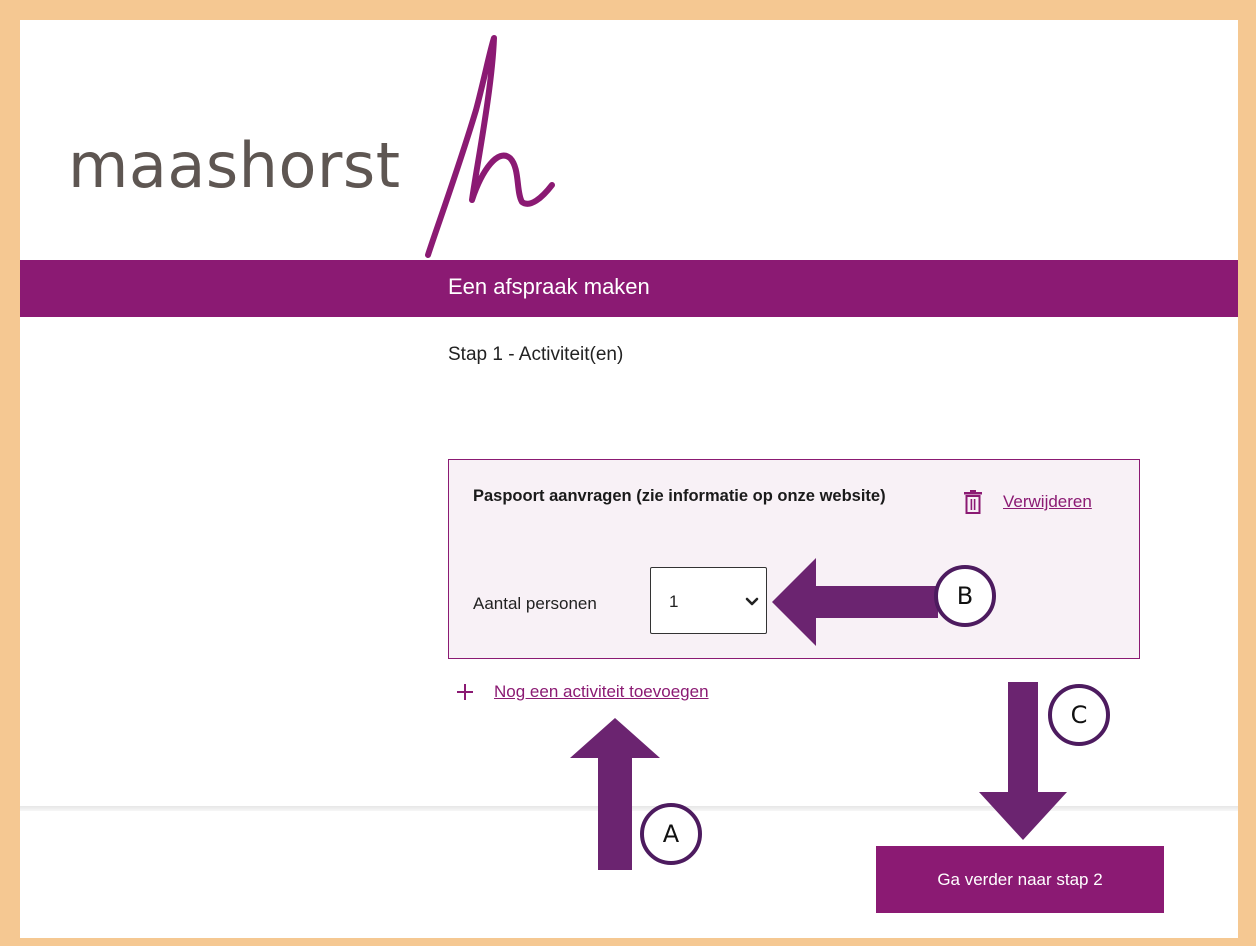  What do you see at coordinates (1020, 879) in the screenshot?
I see `next-step-button: Ga verder naar stap 2` at bounding box center [1020, 879].